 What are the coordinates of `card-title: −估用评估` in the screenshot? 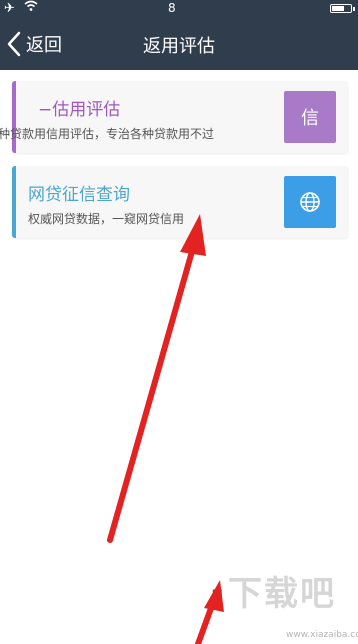 It's located at (79, 110).